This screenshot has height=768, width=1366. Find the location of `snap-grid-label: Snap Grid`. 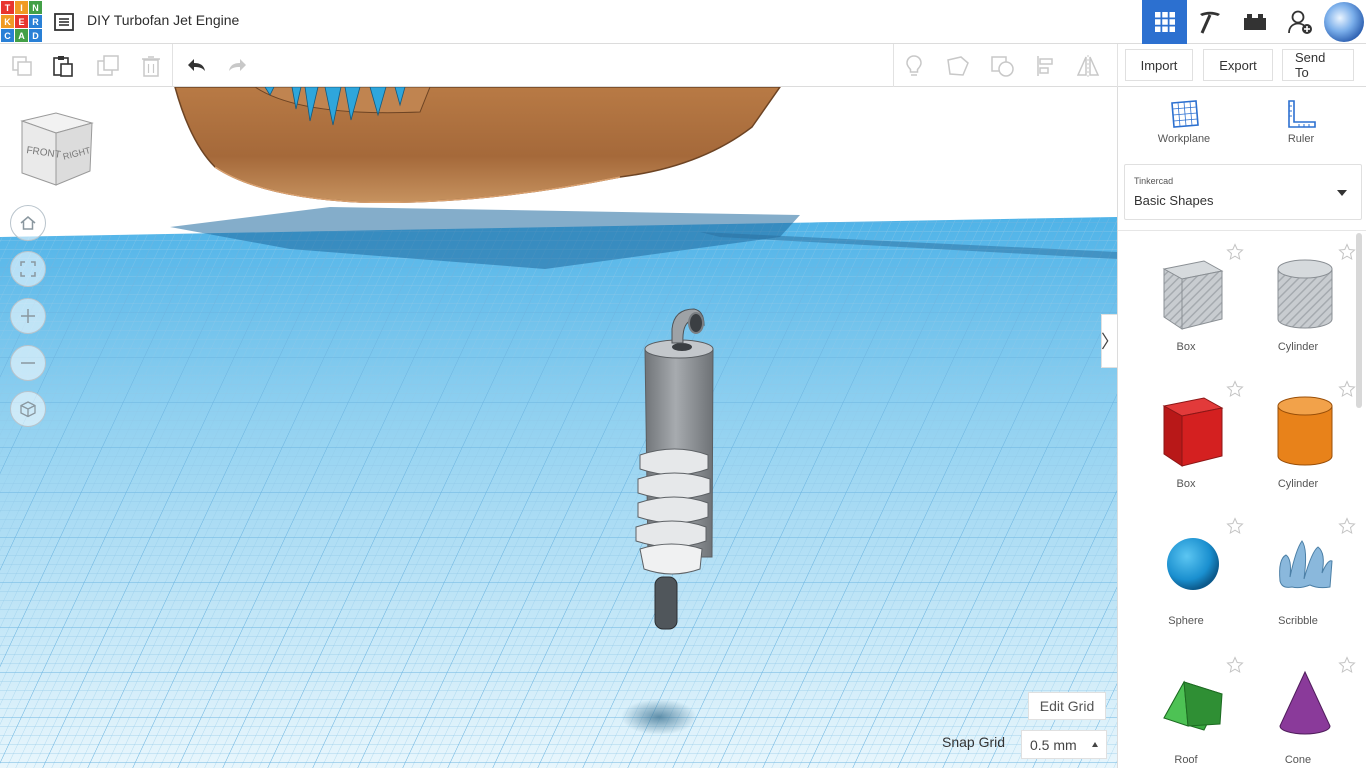

snap-grid-label: Snap Grid is located at coordinates (974, 742).